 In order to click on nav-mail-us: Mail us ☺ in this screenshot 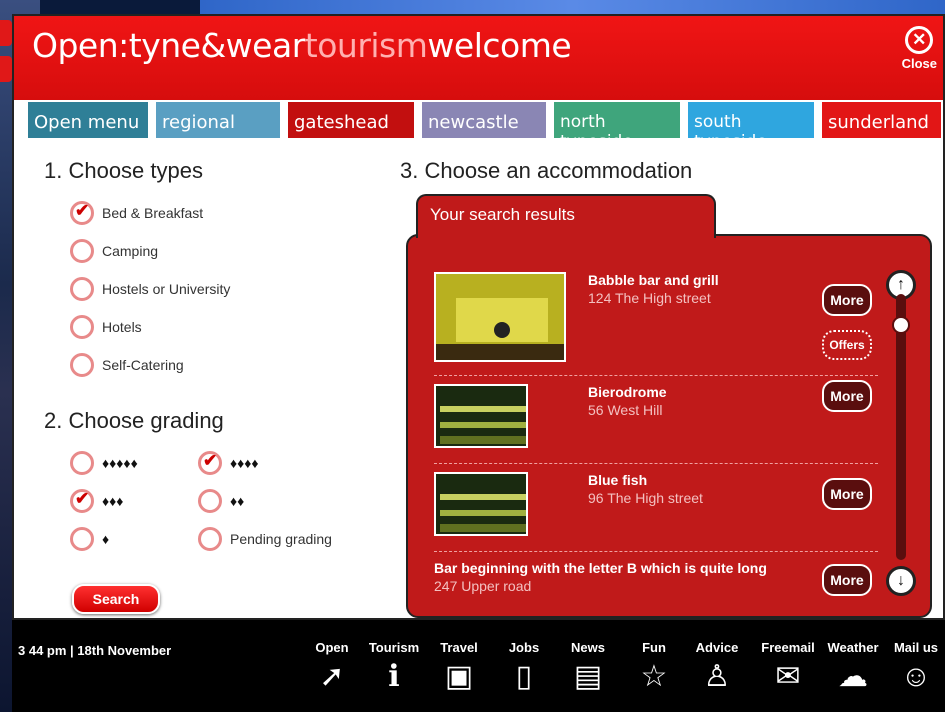, I will do `click(916, 668)`.